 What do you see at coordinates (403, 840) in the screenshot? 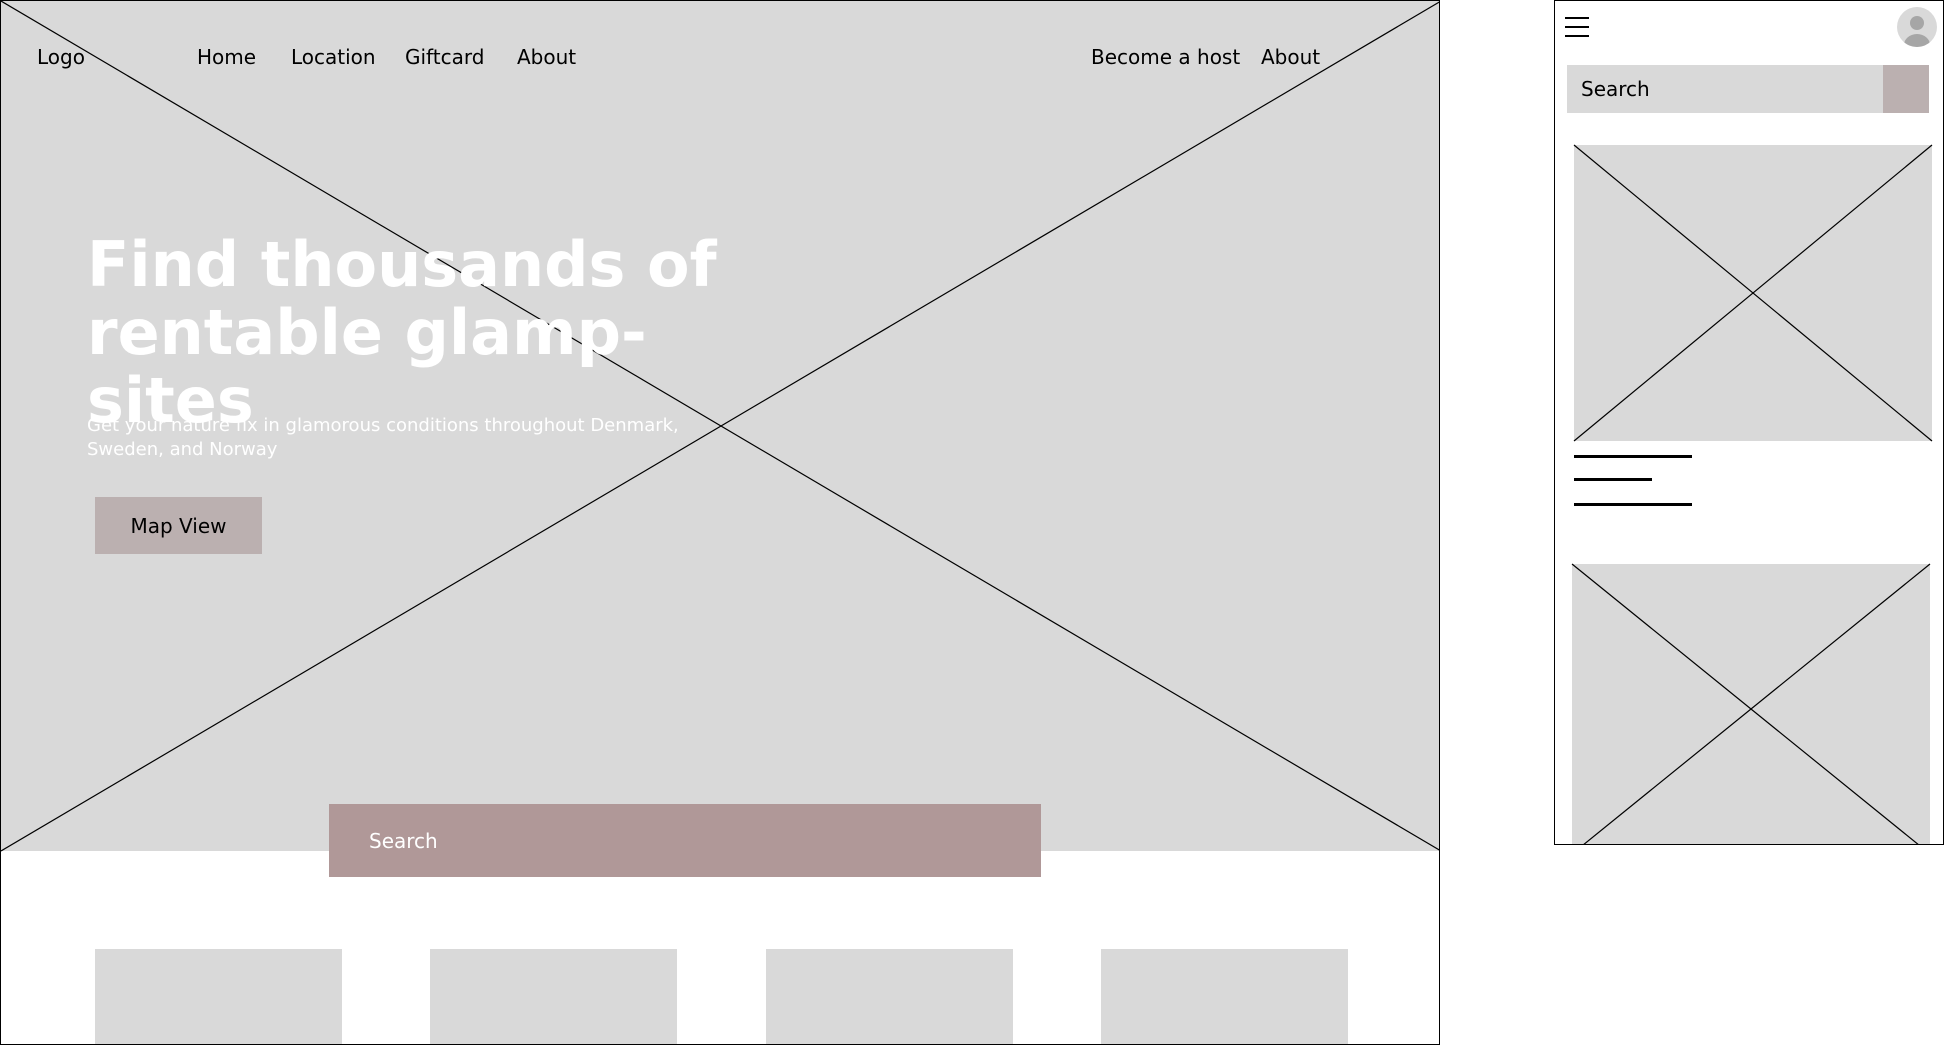
I see `search-bar-label: Search` at bounding box center [403, 840].